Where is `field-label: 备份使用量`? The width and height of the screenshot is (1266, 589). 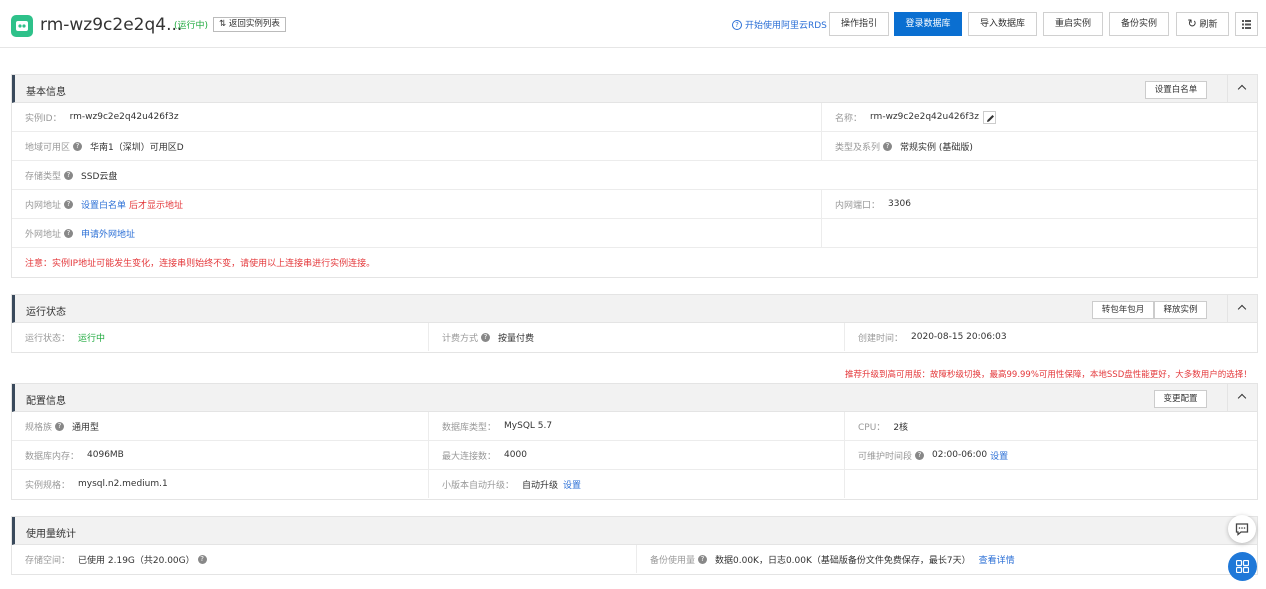
field-label: 备份使用量 is located at coordinates (673, 560).